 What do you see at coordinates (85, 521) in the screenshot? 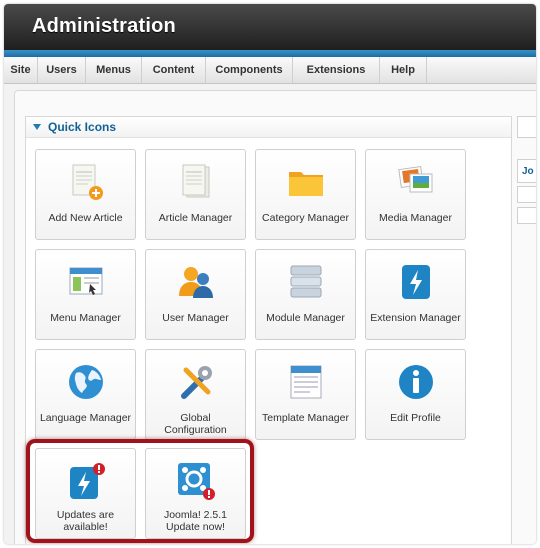
I see `tile-label: Updates are available!` at bounding box center [85, 521].